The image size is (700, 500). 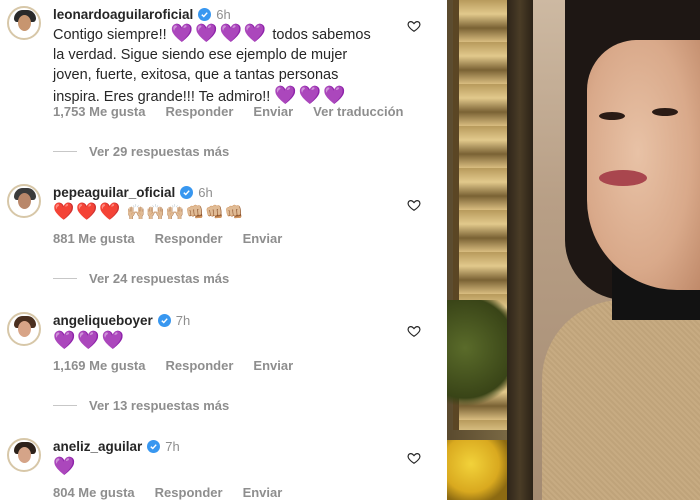 What do you see at coordinates (103, 320) in the screenshot?
I see `comment-username: angeliqueboyer` at bounding box center [103, 320].